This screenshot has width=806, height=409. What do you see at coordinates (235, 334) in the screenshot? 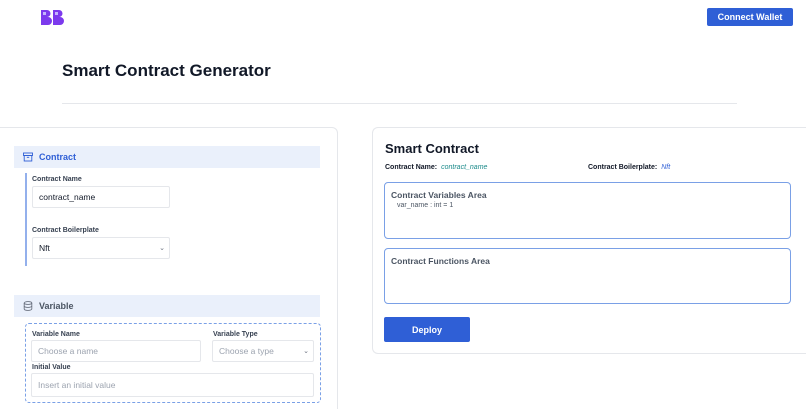
I see `variable-type-label: Variable Type` at bounding box center [235, 334].